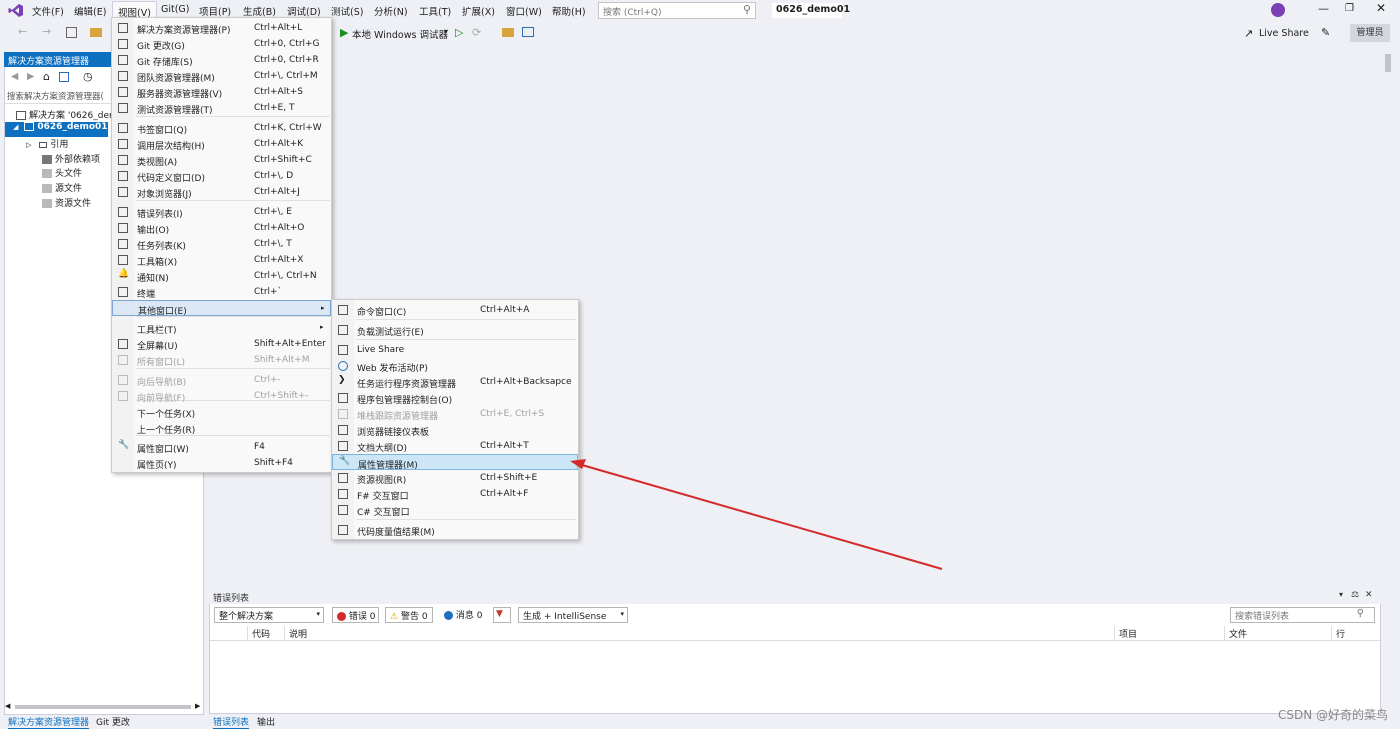 This screenshot has height=729, width=1400. What do you see at coordinates (455, 366) in the screenshot?
I see `other-windows-item: Web 发布活动(P)` at bounding box center [455, 366].